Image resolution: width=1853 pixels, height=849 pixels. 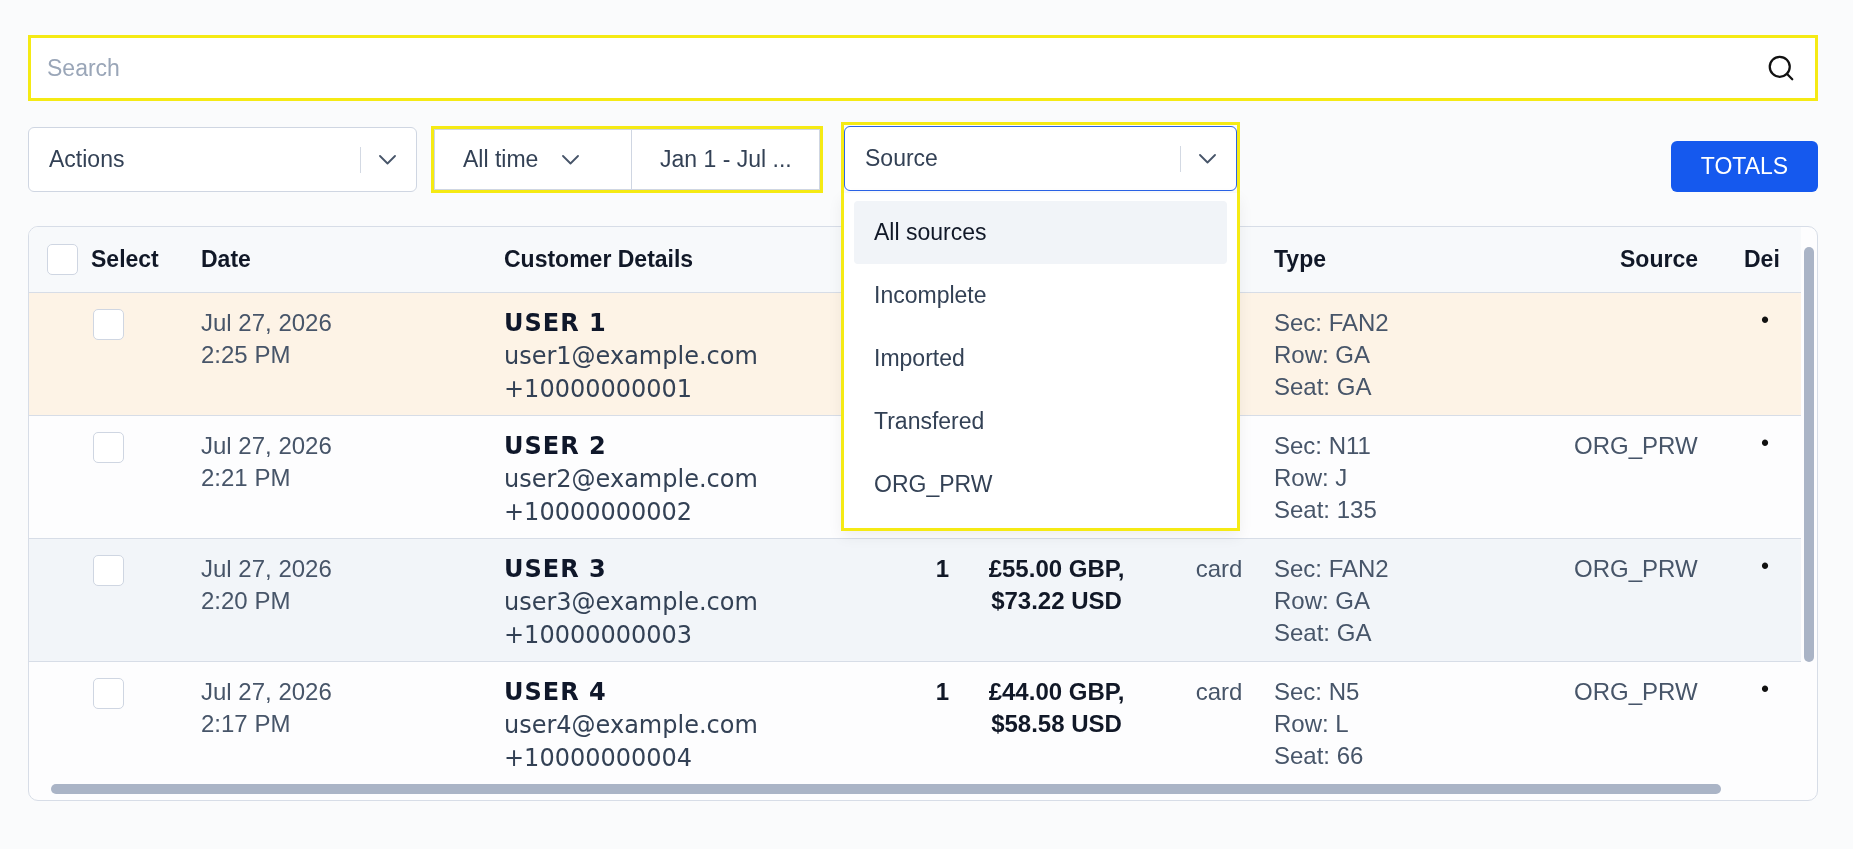 I want to click on price-cell-text: £44.00 GBP, $58.58 USD, so click(x=1056, y=708).